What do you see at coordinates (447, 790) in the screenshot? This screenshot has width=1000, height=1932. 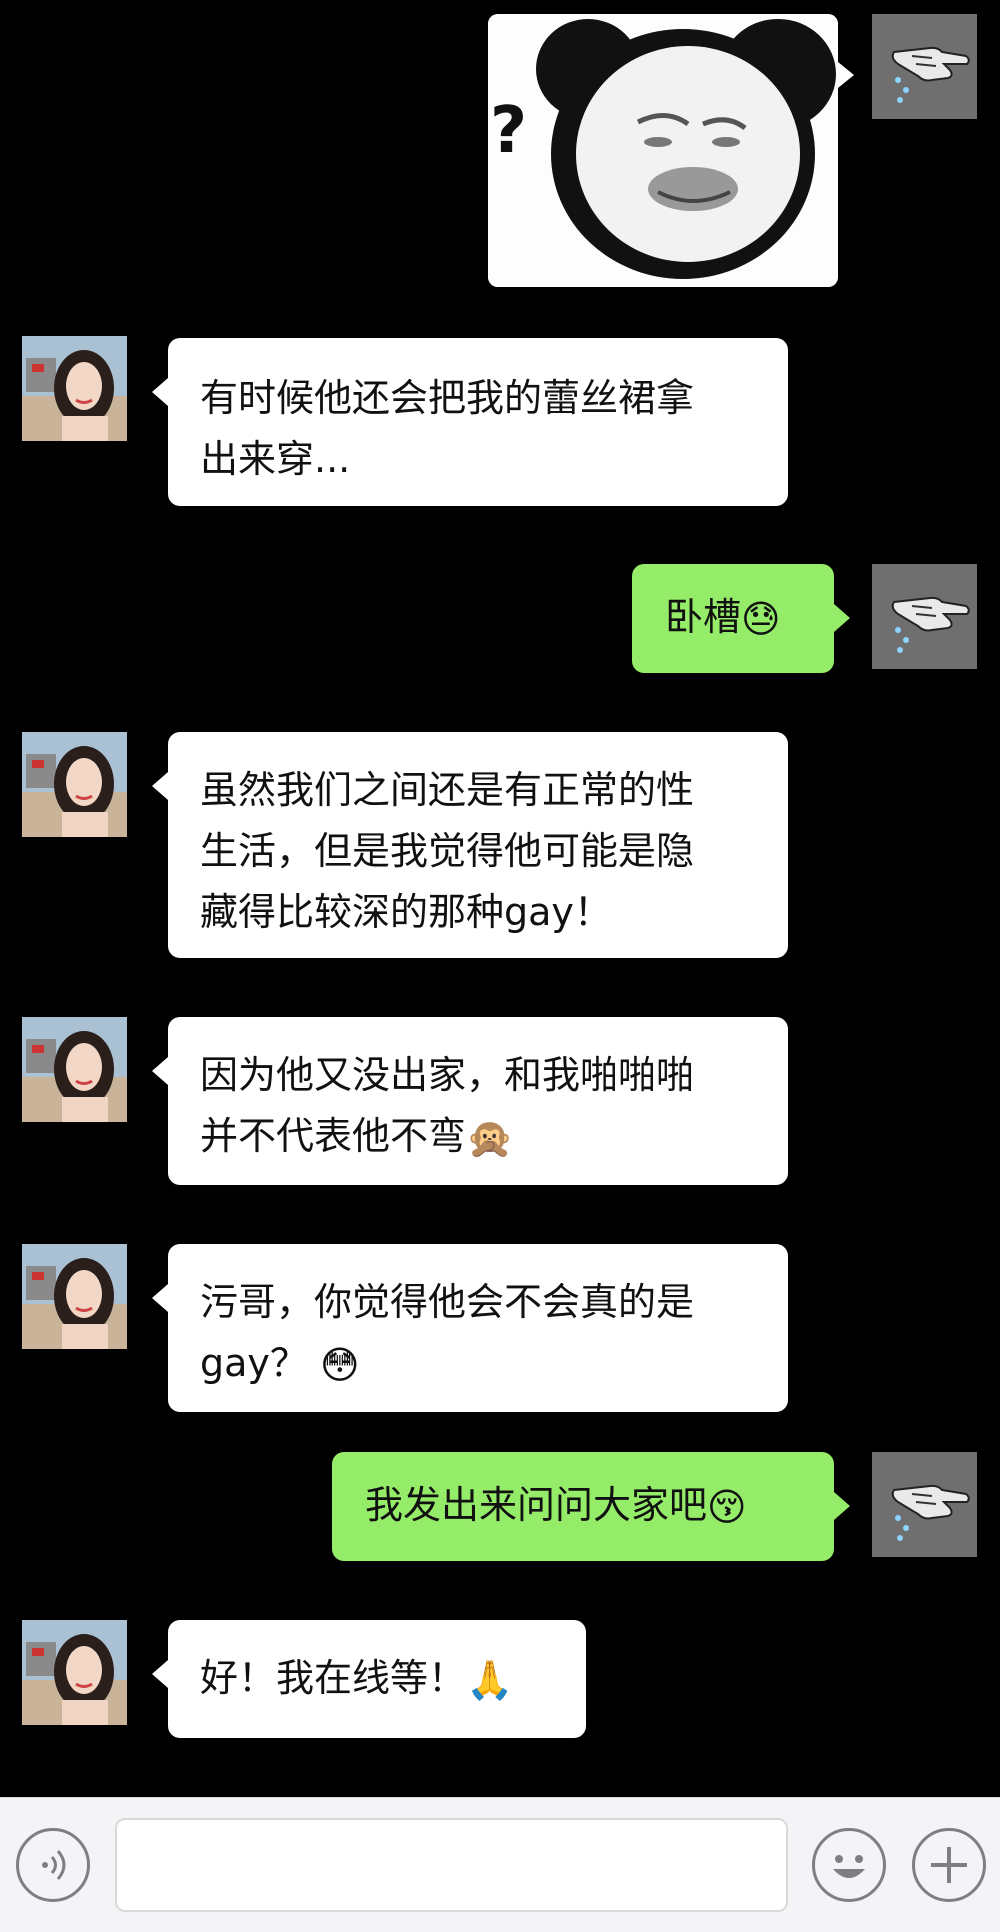 I see `message-line: 虽然我们之间还是有正常的性` at bounding box center [447, 790].